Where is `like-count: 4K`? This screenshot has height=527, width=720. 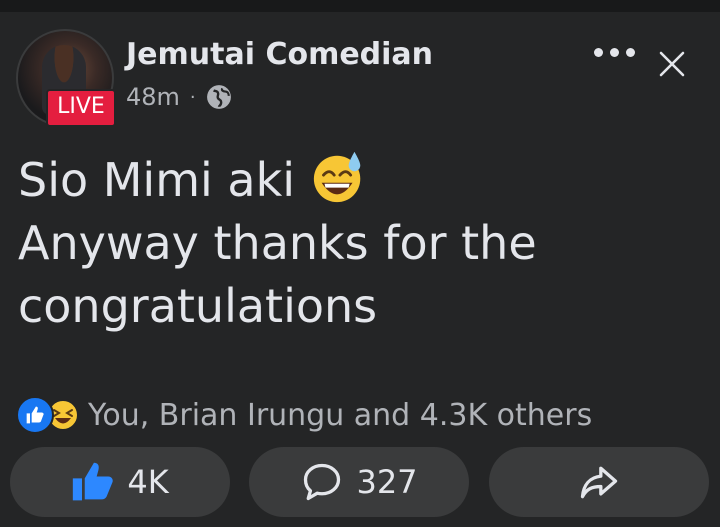 like-count: 4K is located at coordinates (148, 482).